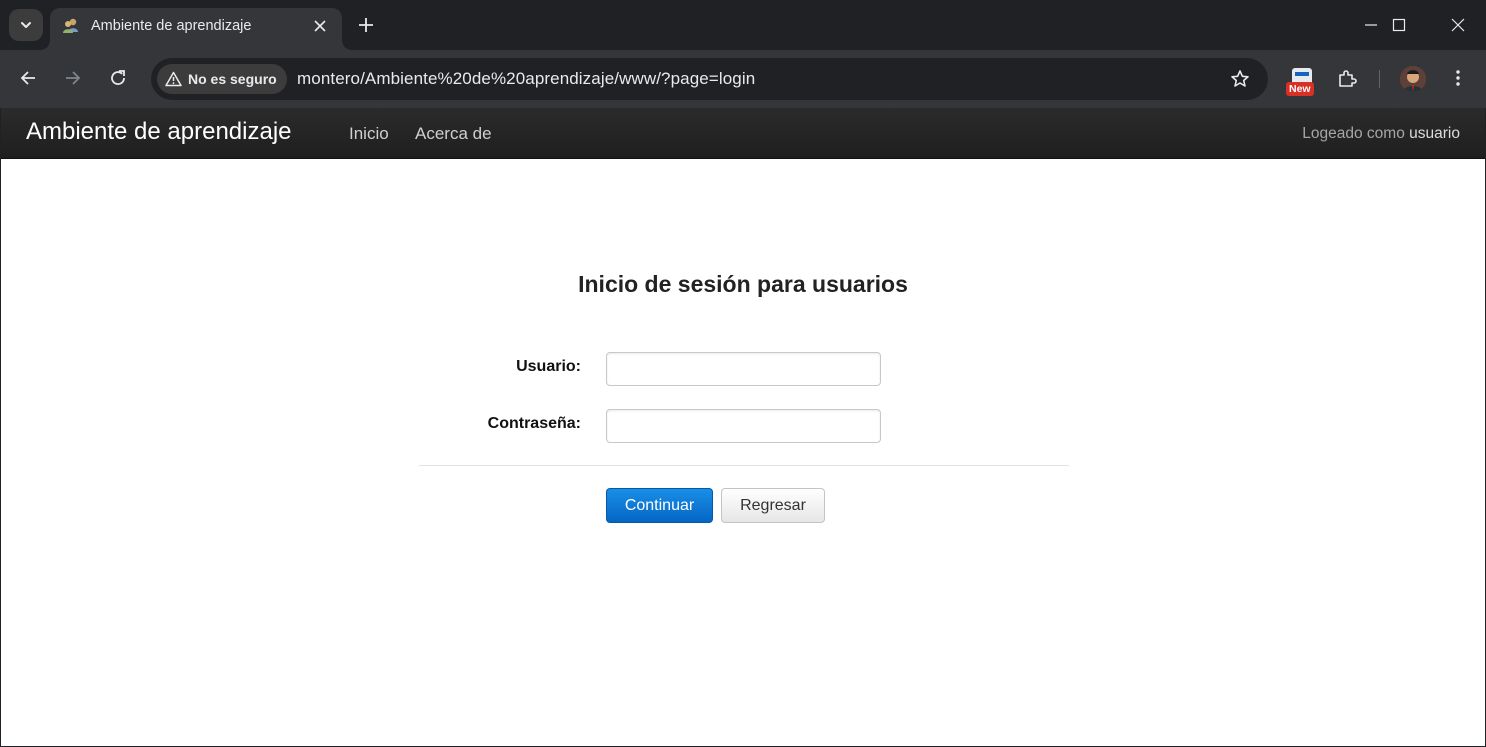 This screenshot has width=1486, height=747. Describe the element at coordinates (173, 79) in the screenshot. I see `warning-icon` at that location.